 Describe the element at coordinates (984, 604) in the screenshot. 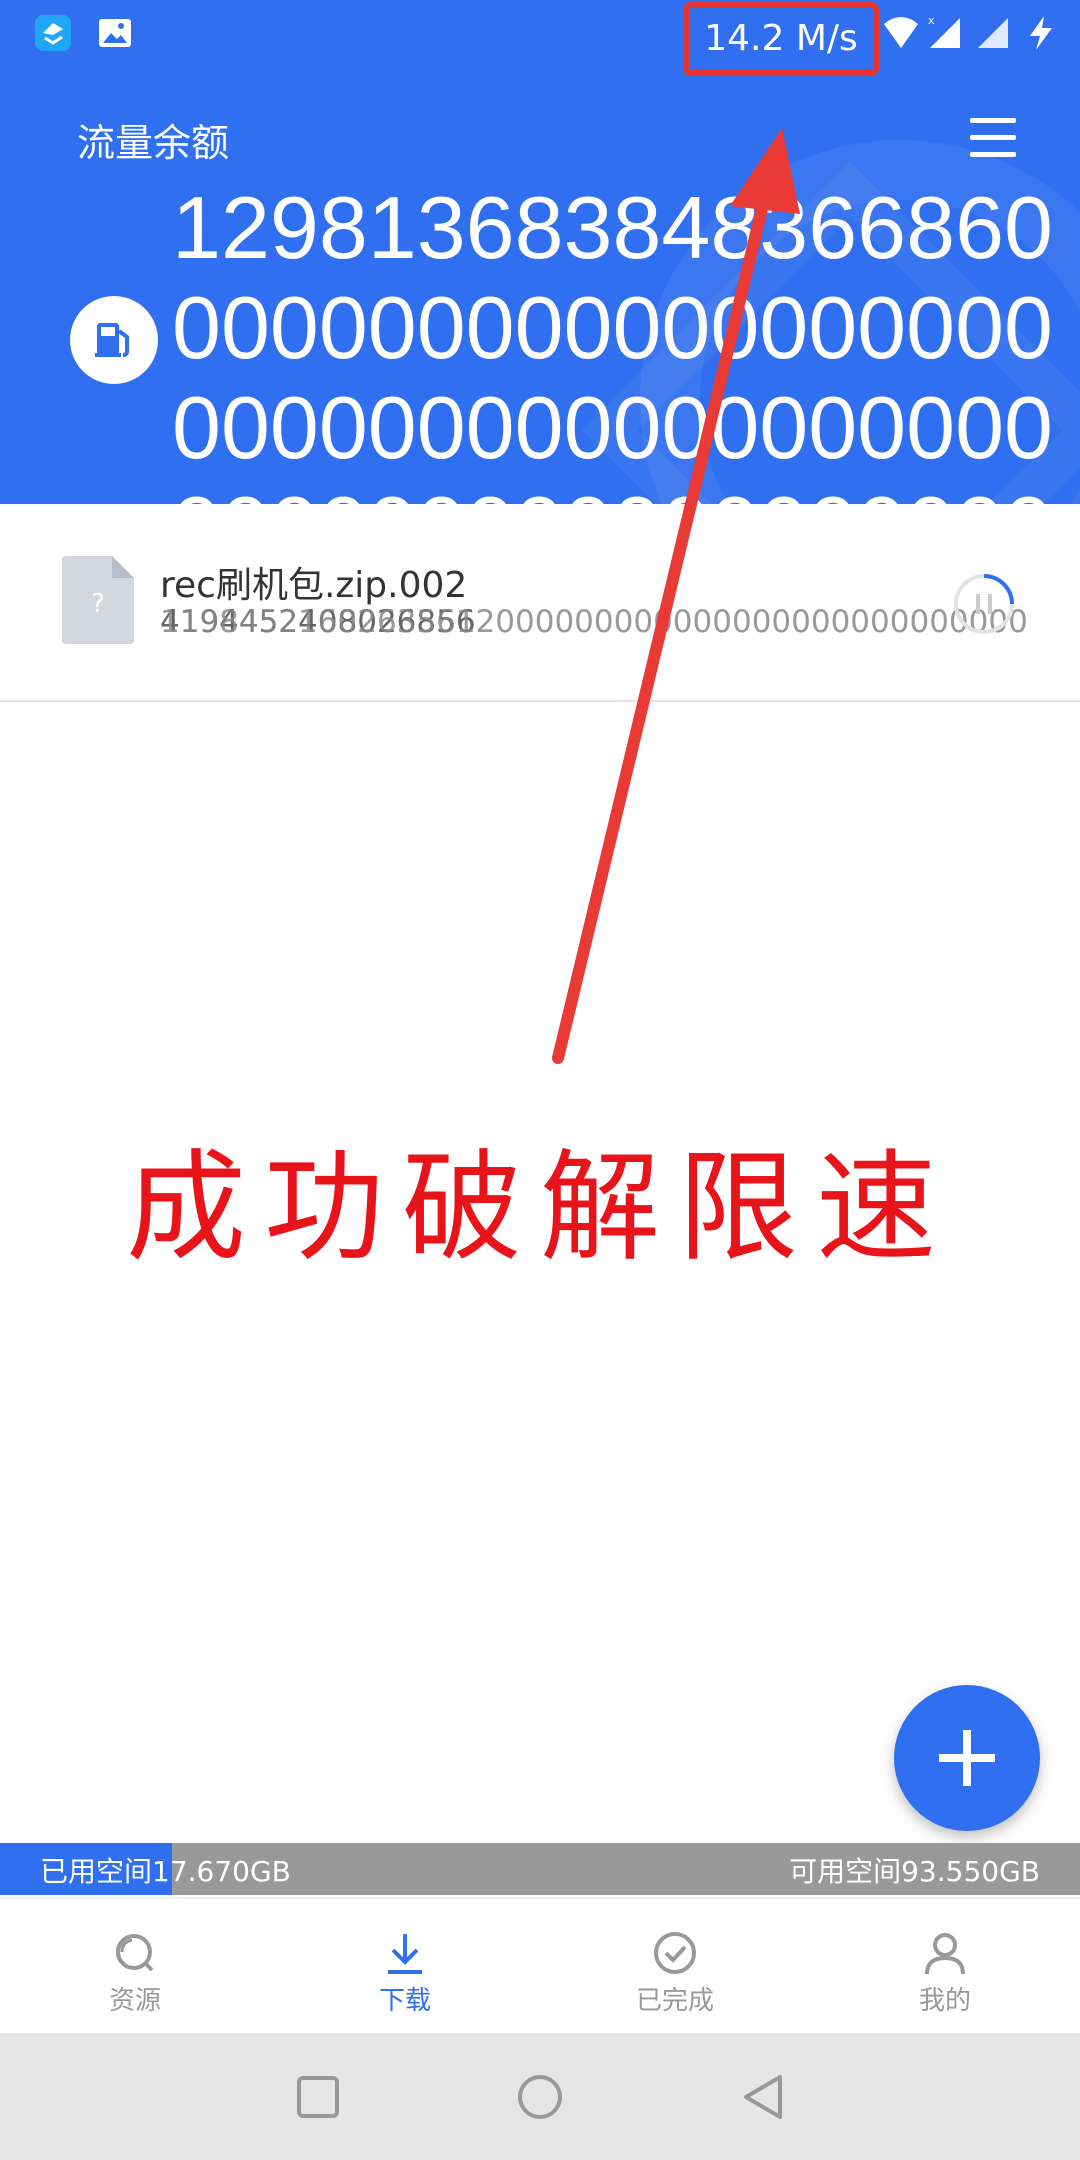

I see `pause-button` at that location.